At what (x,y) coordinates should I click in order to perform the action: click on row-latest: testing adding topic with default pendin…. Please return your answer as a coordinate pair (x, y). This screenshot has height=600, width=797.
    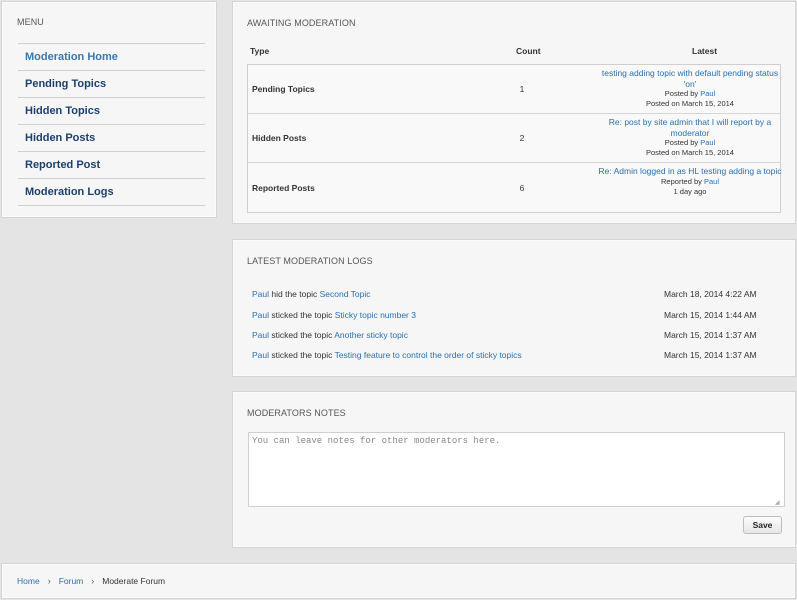
    Looking at the image, I should click on (690, 88).